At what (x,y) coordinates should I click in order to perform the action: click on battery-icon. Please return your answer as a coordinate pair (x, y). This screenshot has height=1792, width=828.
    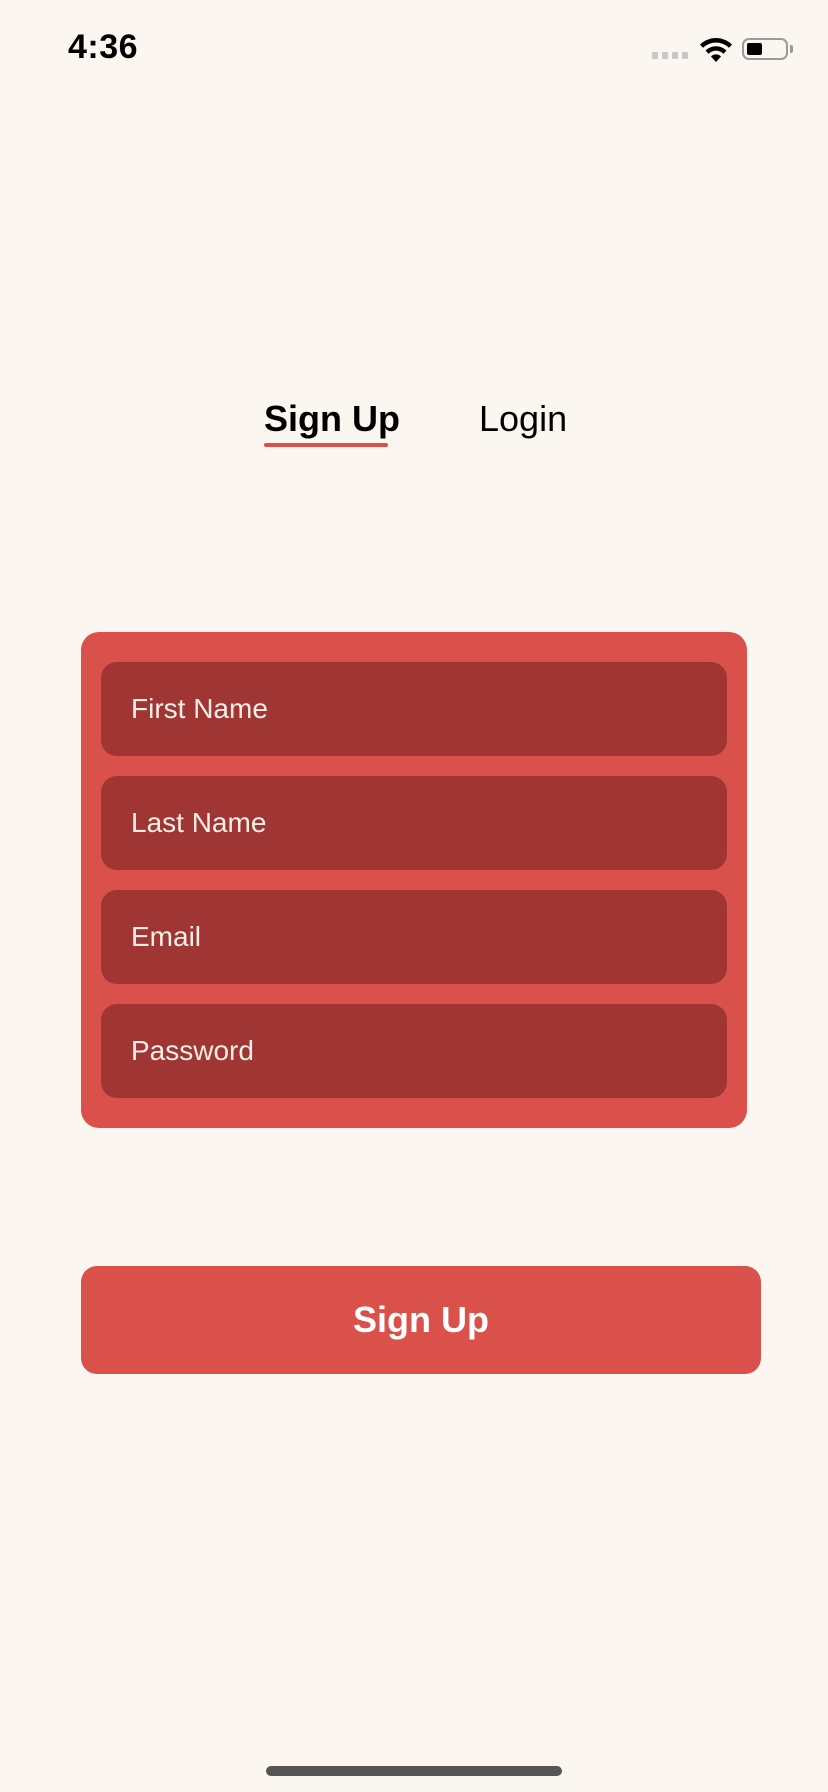
    Looking at the image, I should click on (765, 49).